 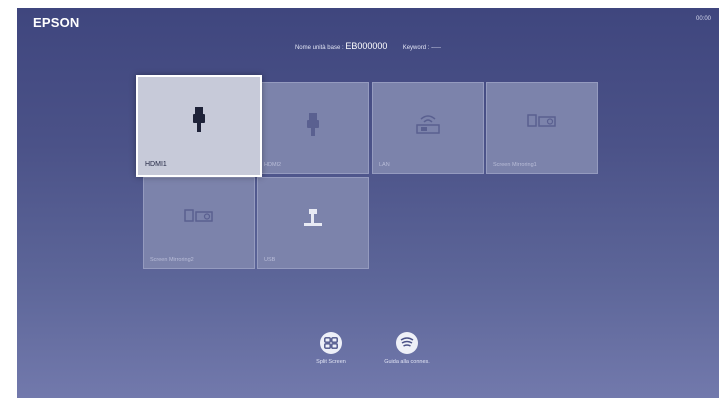 What do you see at coordinates (407, 343) in the screenshot?
I see `wifi-icon` at bounding box center [407, 343].